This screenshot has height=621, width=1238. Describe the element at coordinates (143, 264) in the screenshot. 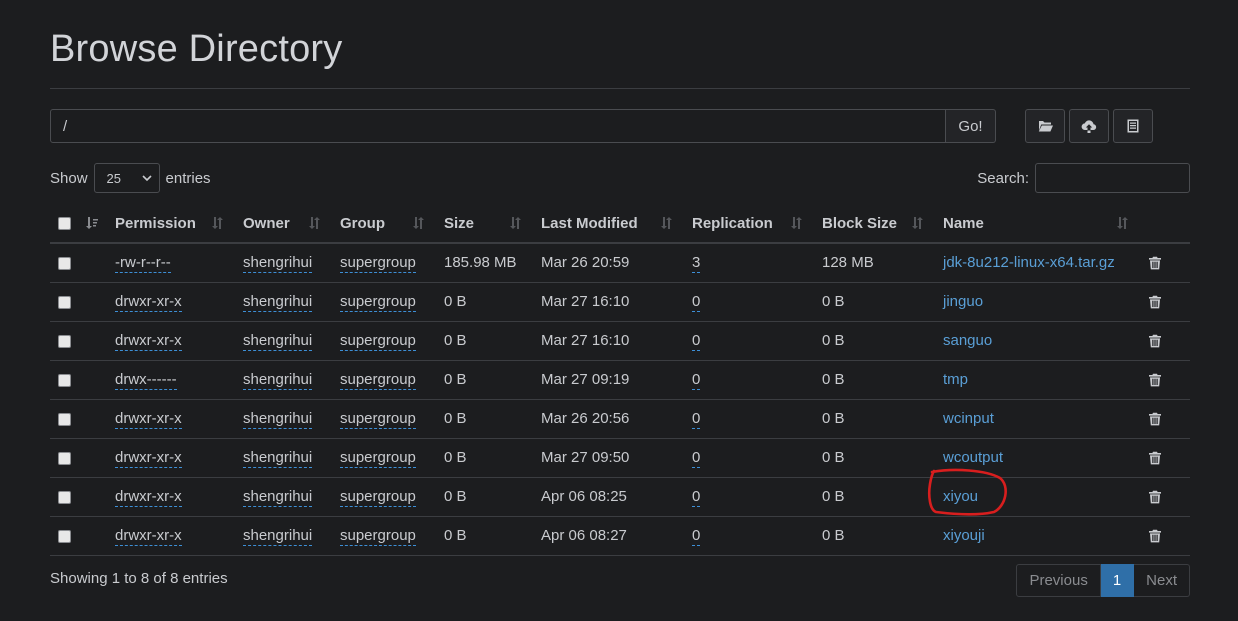

I see `permission-editable: -rw-r--r--` at that location.